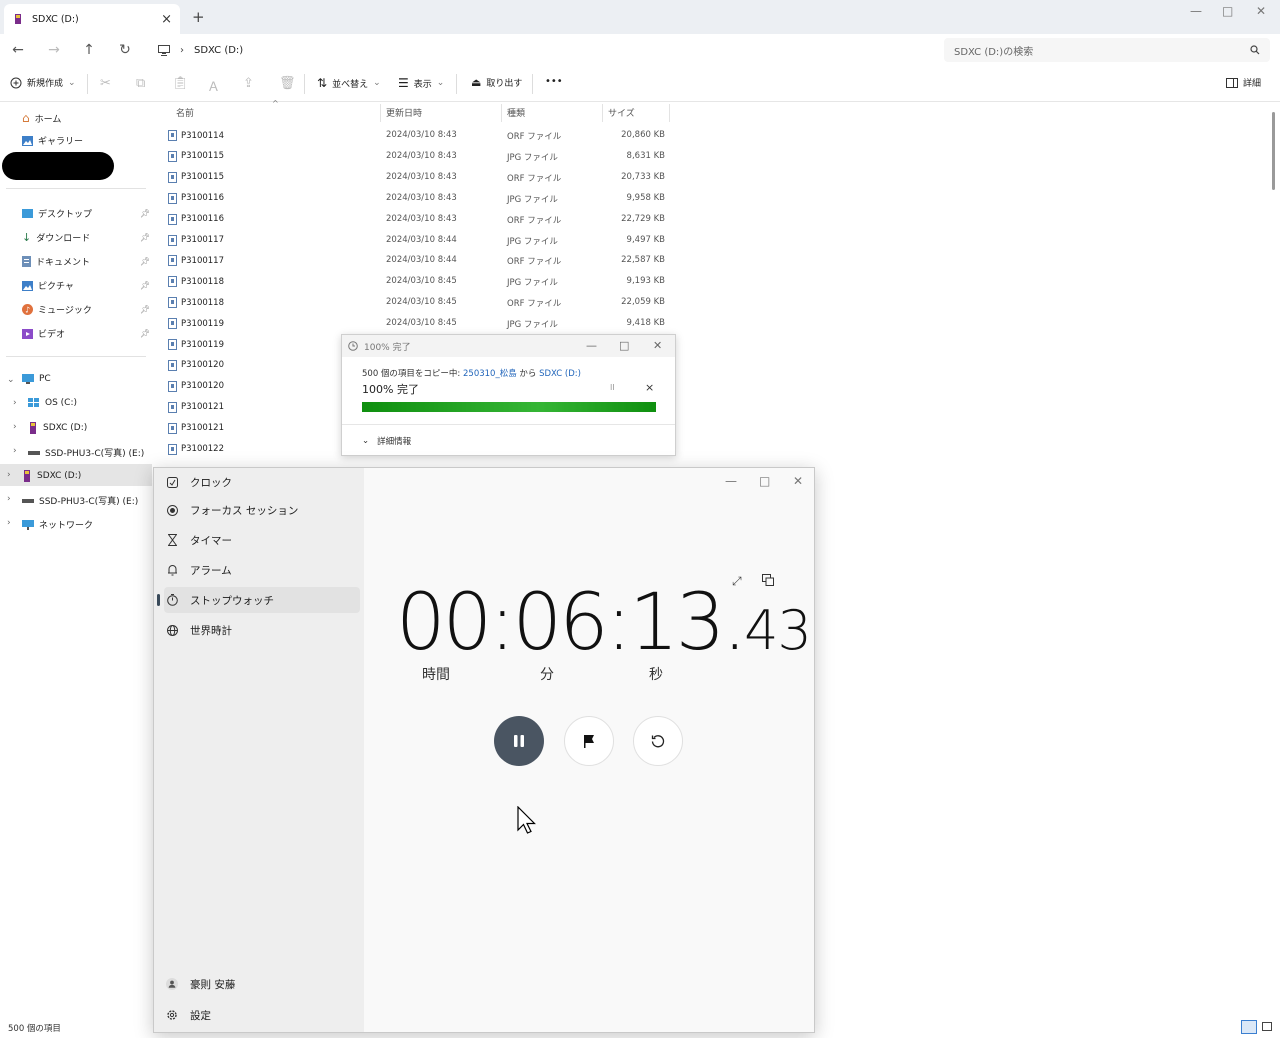 Image resolution: width=1280 pixels, height=1038 pixels. What do you see at coordinates (262, 630) in the screenshot?
I see `clock-nav-world: 世界時計` at bounding box center [262, 630].